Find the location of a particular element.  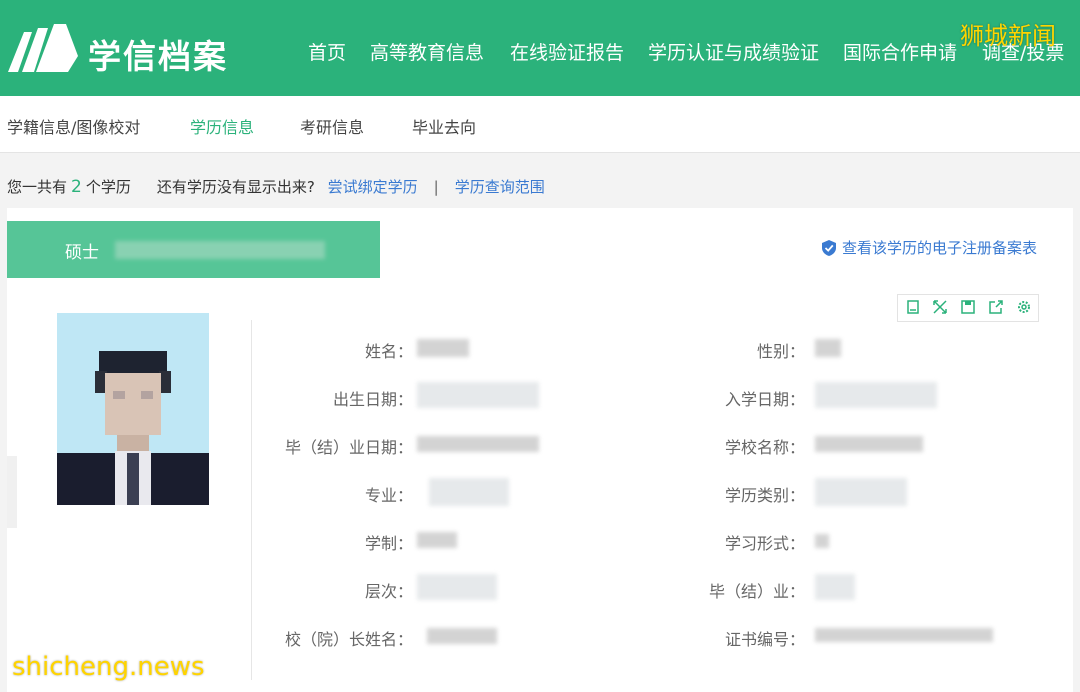

brand-title: 学信档案 is located at coordinates (158, 54).